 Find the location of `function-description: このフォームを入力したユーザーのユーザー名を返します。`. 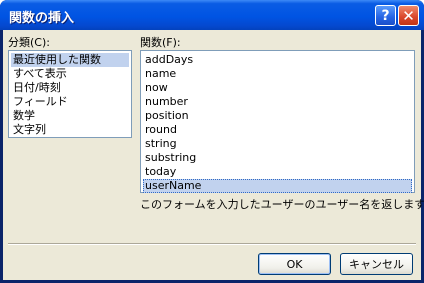

function-description: このフォームを入力したユーザーのユーザー名を返します。 is located at coordinates (282, 204).